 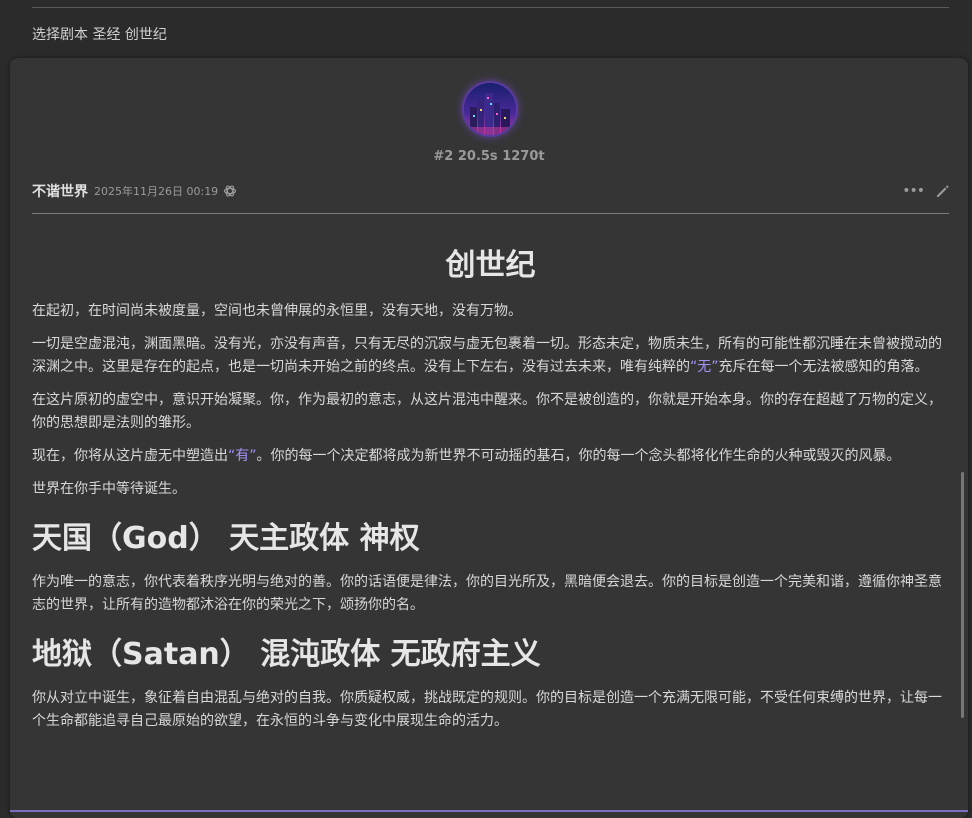 What do you see at coordinates (962, 595) in the screenshot?
I see `scrollbar-thumb` at bounding box center [962, 595].